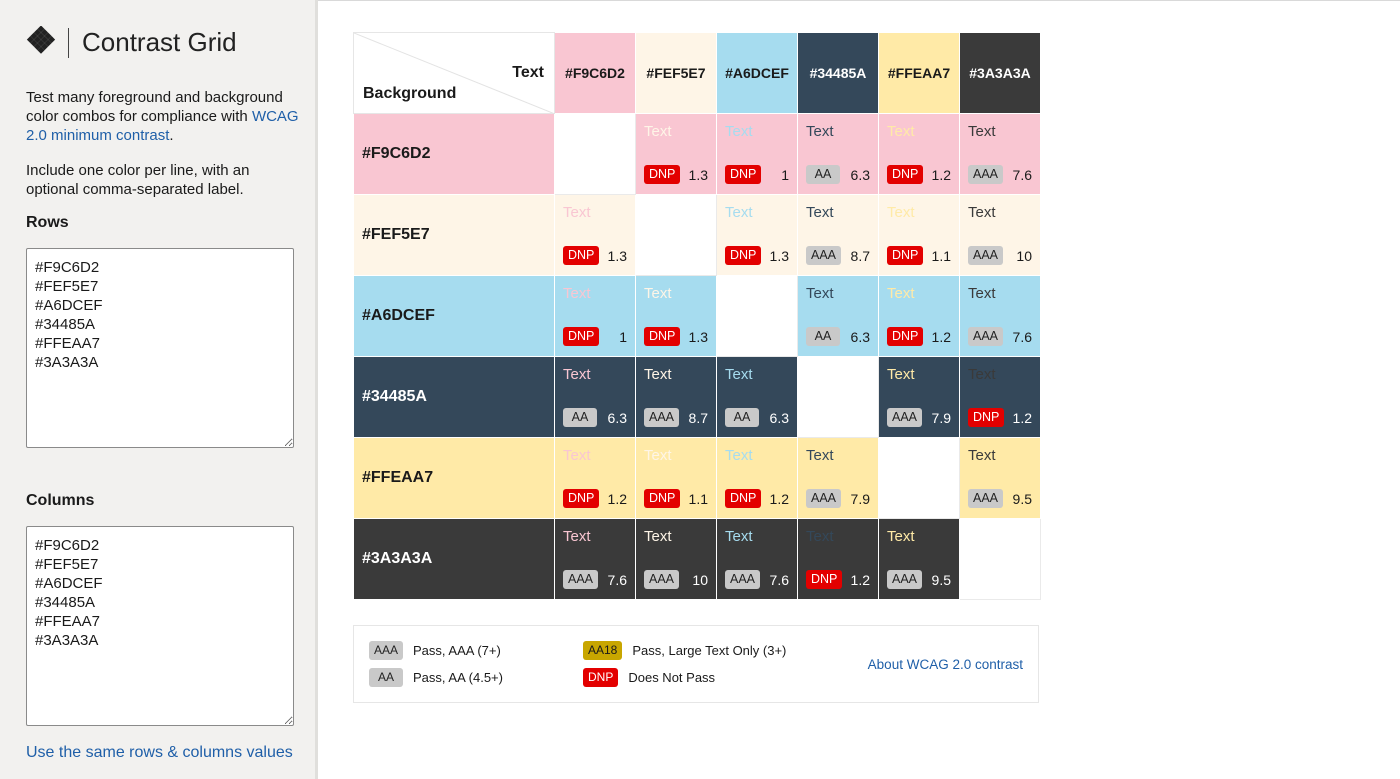  Describe the element at coordinates (454, 235) in the screenshot. I see `row-header: #FEF5E7` at that location.